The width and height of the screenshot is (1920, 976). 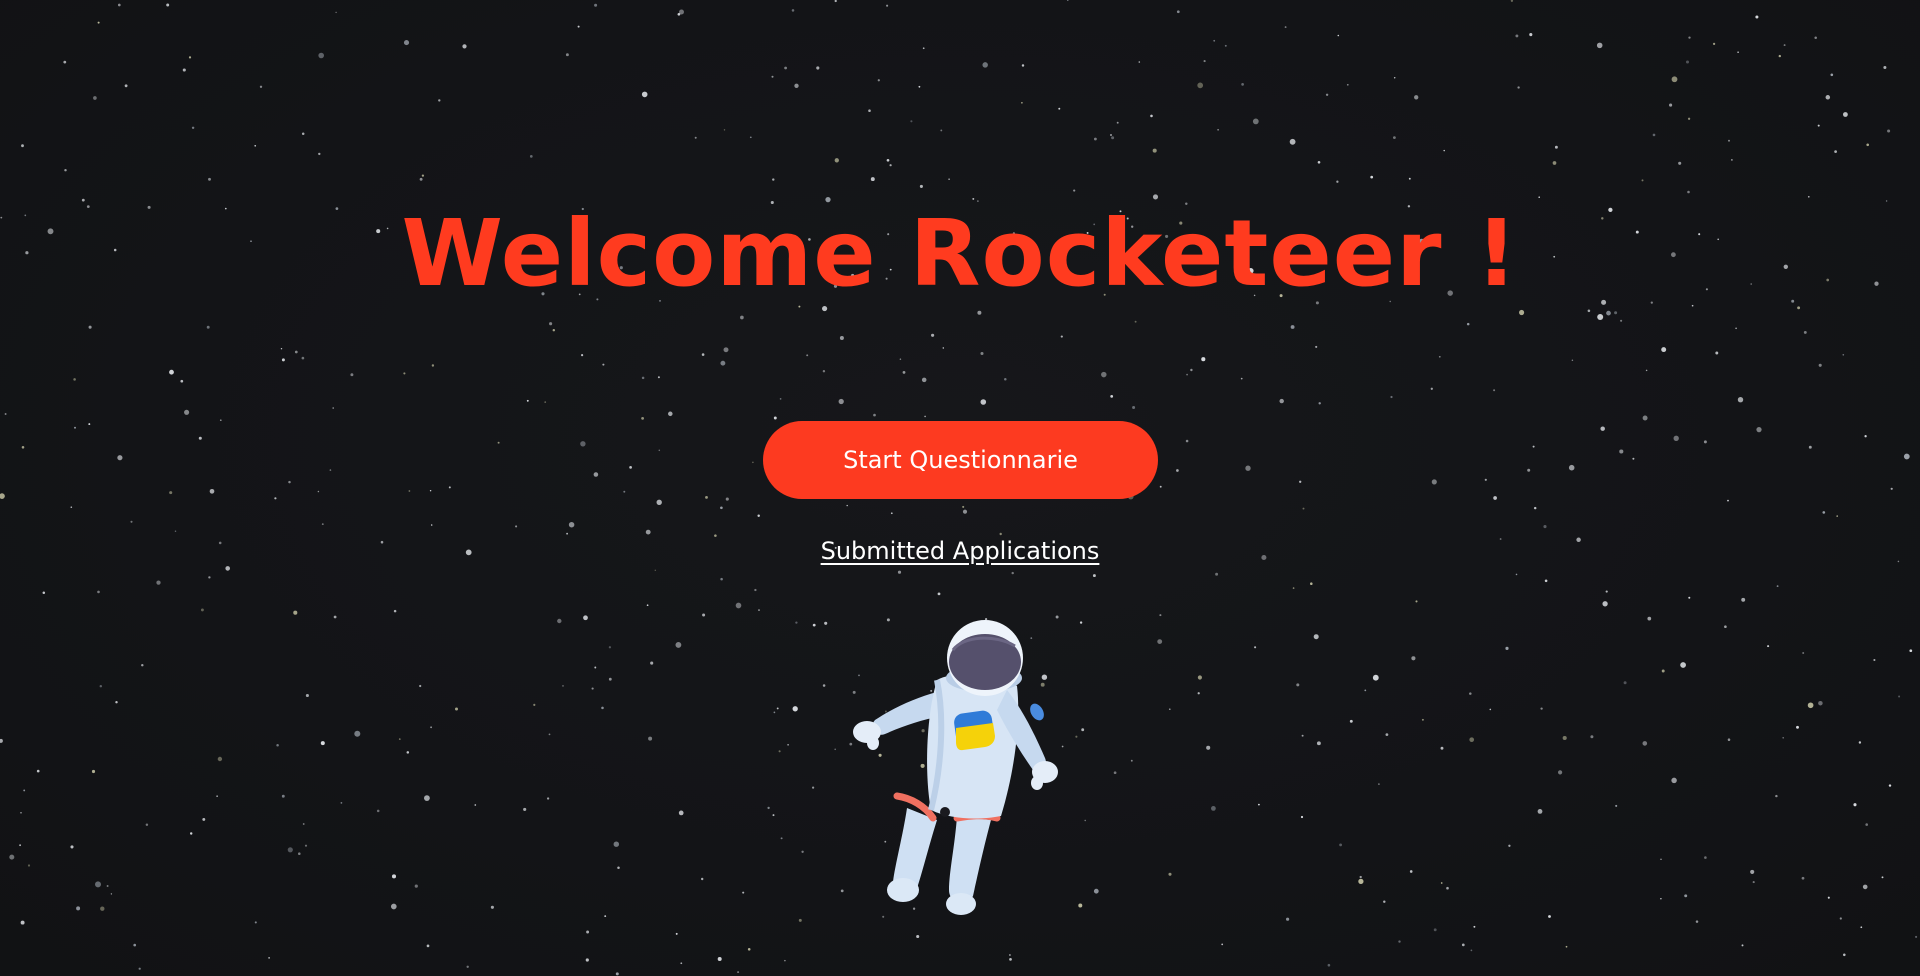 What do you see at coordinates (960, 551) in the screenshot?
I see `submitted-applications-link: Submitted Applications` at bounding box center [960, 551].